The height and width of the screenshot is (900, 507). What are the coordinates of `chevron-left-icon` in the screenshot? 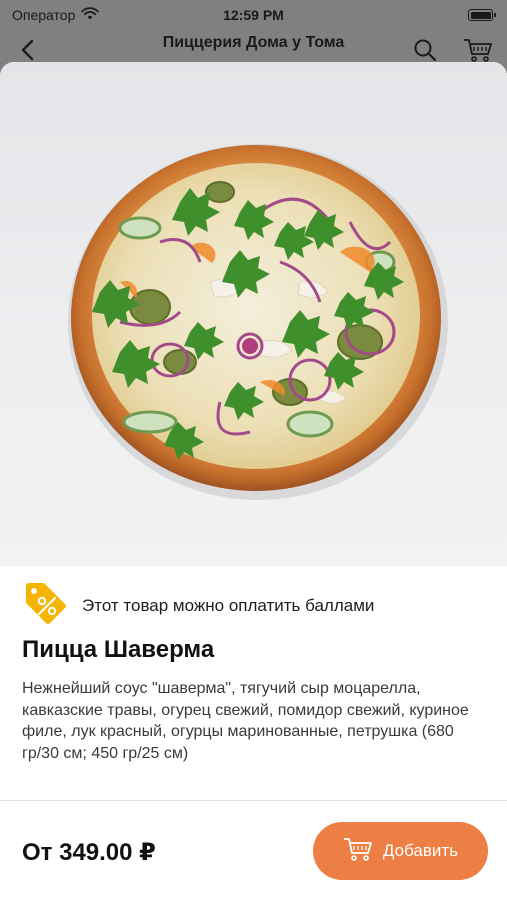 It's located at (27, 50).